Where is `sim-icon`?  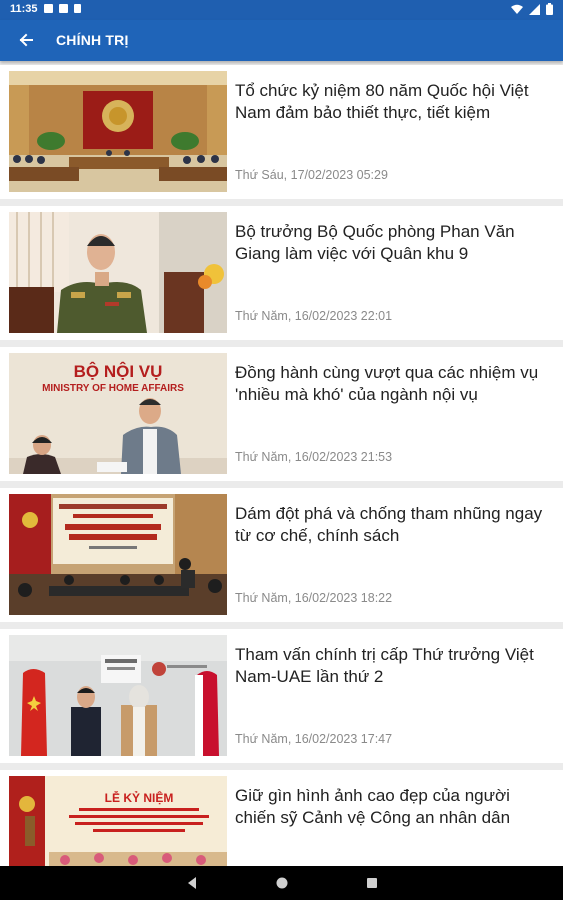
sim-icon is located at coordinates (63, 8).